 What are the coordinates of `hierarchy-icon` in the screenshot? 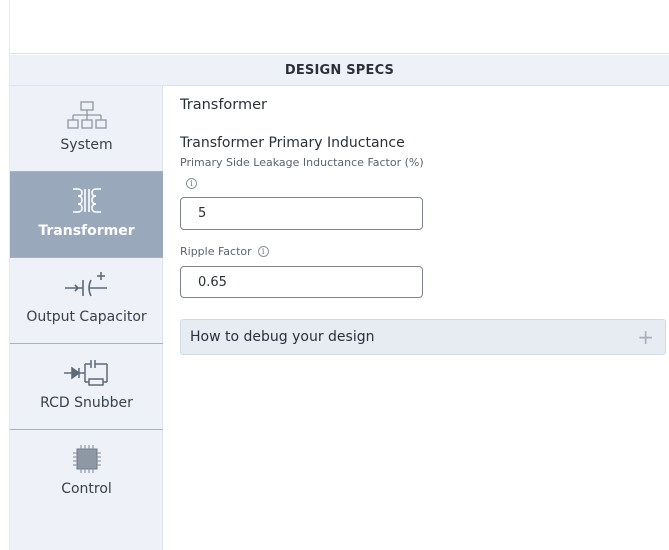 It's located at (86, 115).